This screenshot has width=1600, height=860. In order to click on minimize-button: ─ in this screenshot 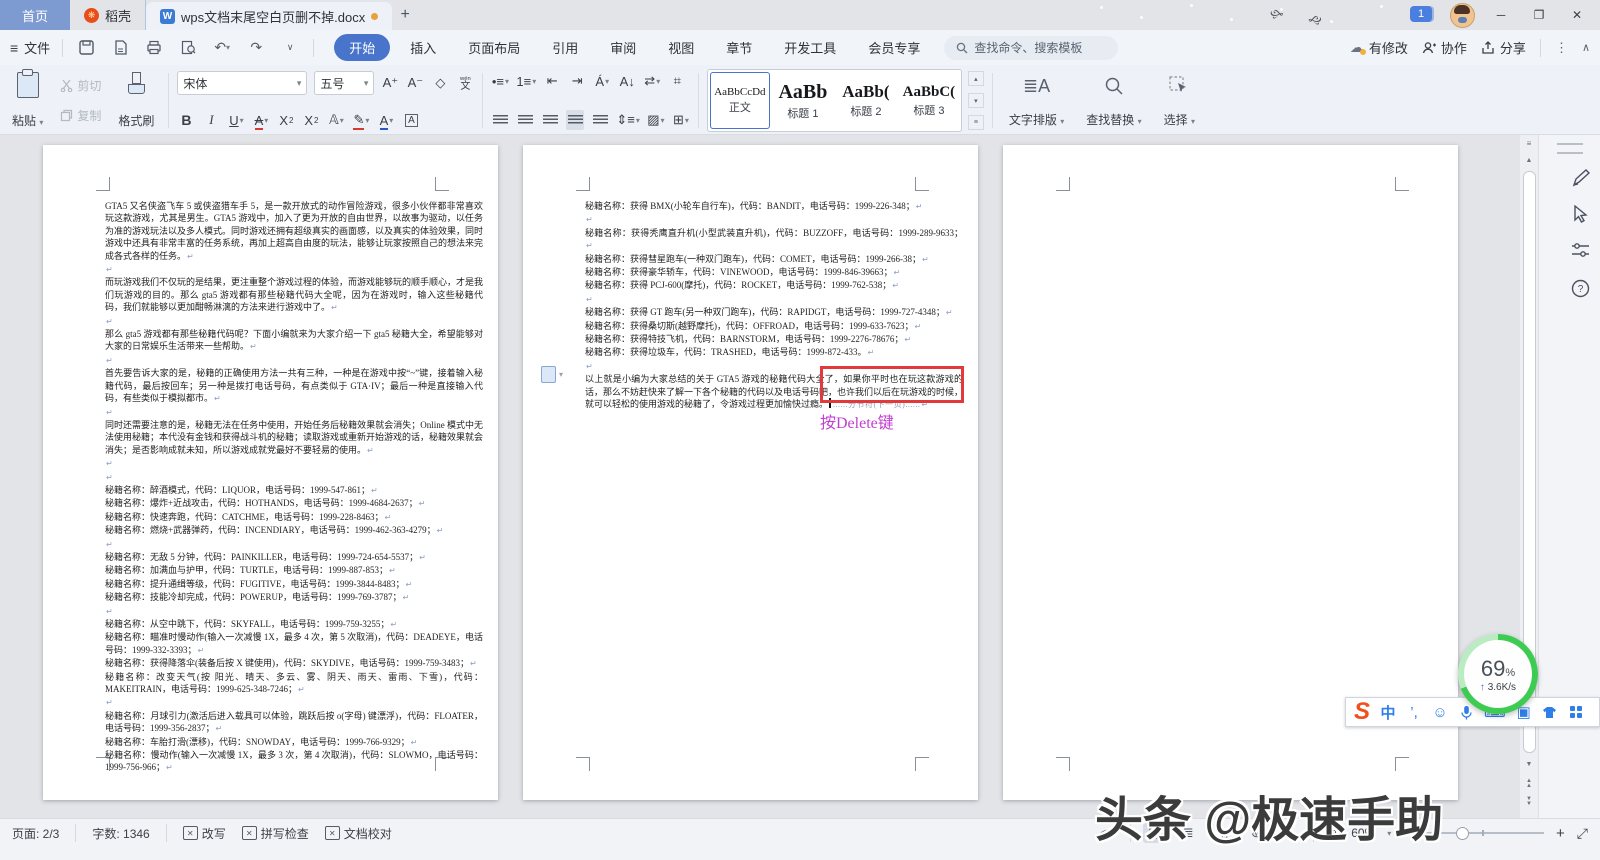, I will do `click(1501, 15)`.